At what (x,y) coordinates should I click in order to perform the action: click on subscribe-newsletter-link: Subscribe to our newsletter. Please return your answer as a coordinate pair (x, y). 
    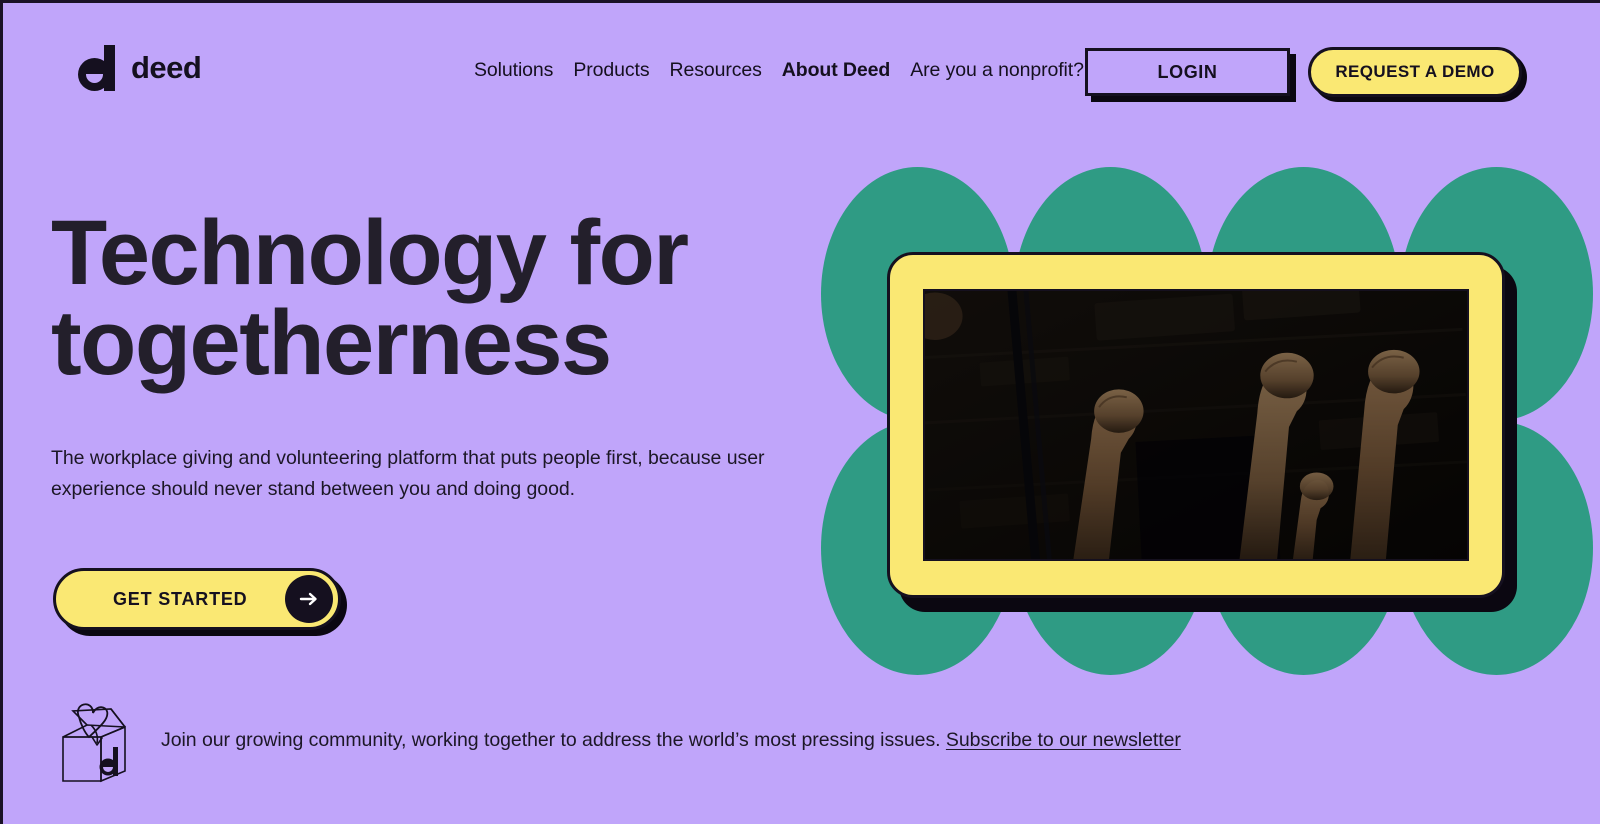
    Looking at the image, I should click on (1063, 740).